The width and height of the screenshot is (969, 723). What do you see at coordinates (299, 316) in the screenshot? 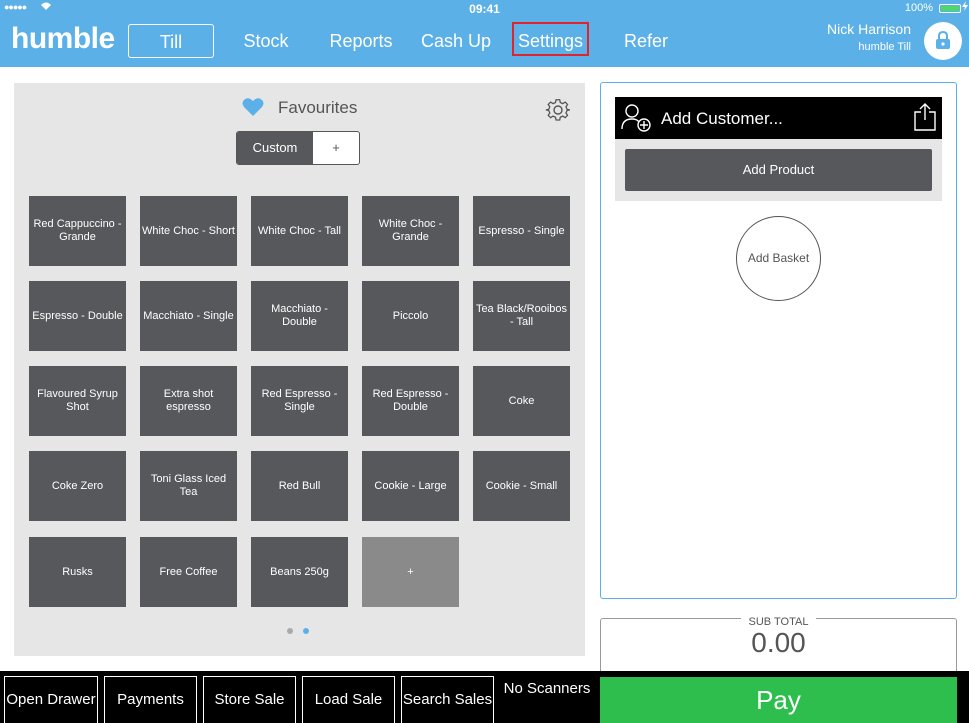
I see `product-tile: Macchiato - Double` at bounding box center [299, 316].